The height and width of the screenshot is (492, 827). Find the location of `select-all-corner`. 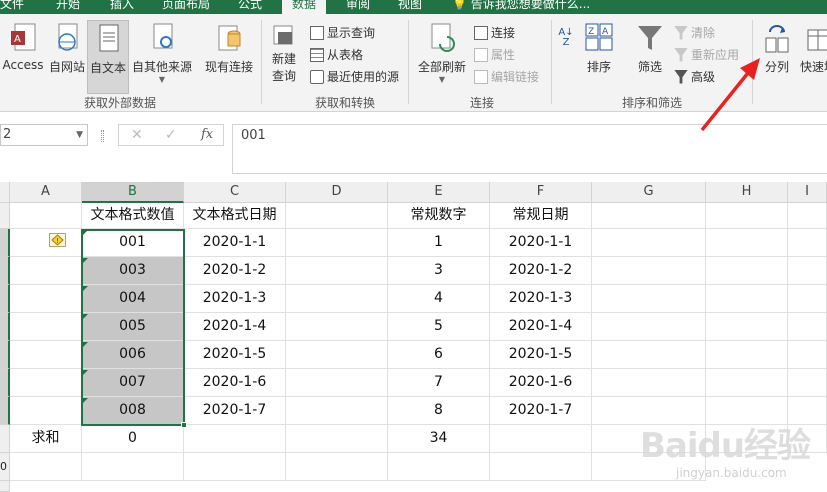

select-all-corner is located at coordinates (5, 192).